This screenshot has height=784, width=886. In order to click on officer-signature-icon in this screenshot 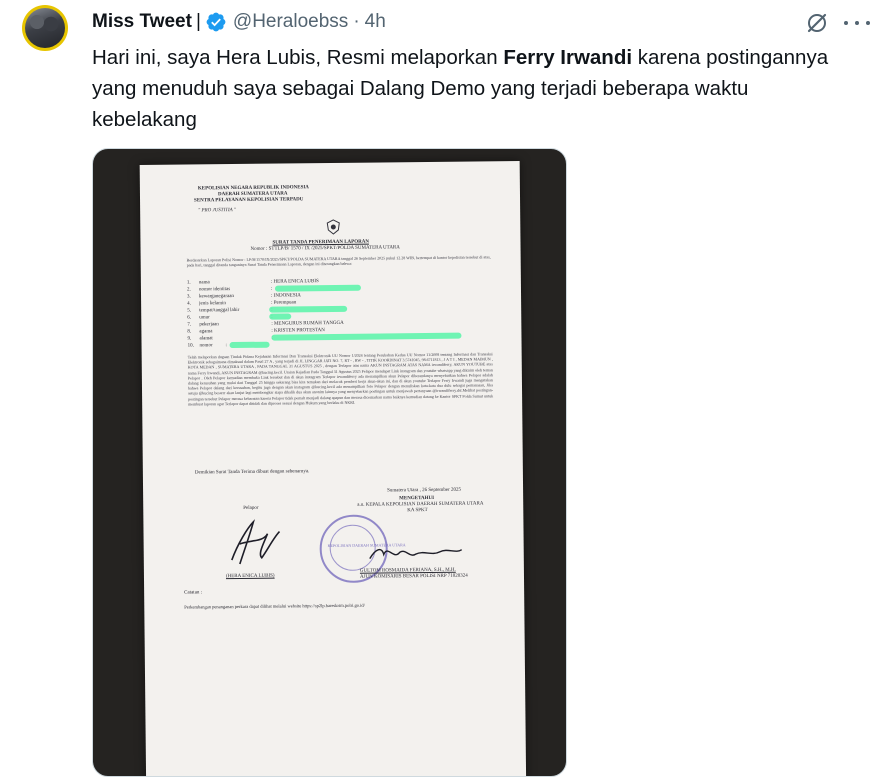, I will do `click(416, 553)`.